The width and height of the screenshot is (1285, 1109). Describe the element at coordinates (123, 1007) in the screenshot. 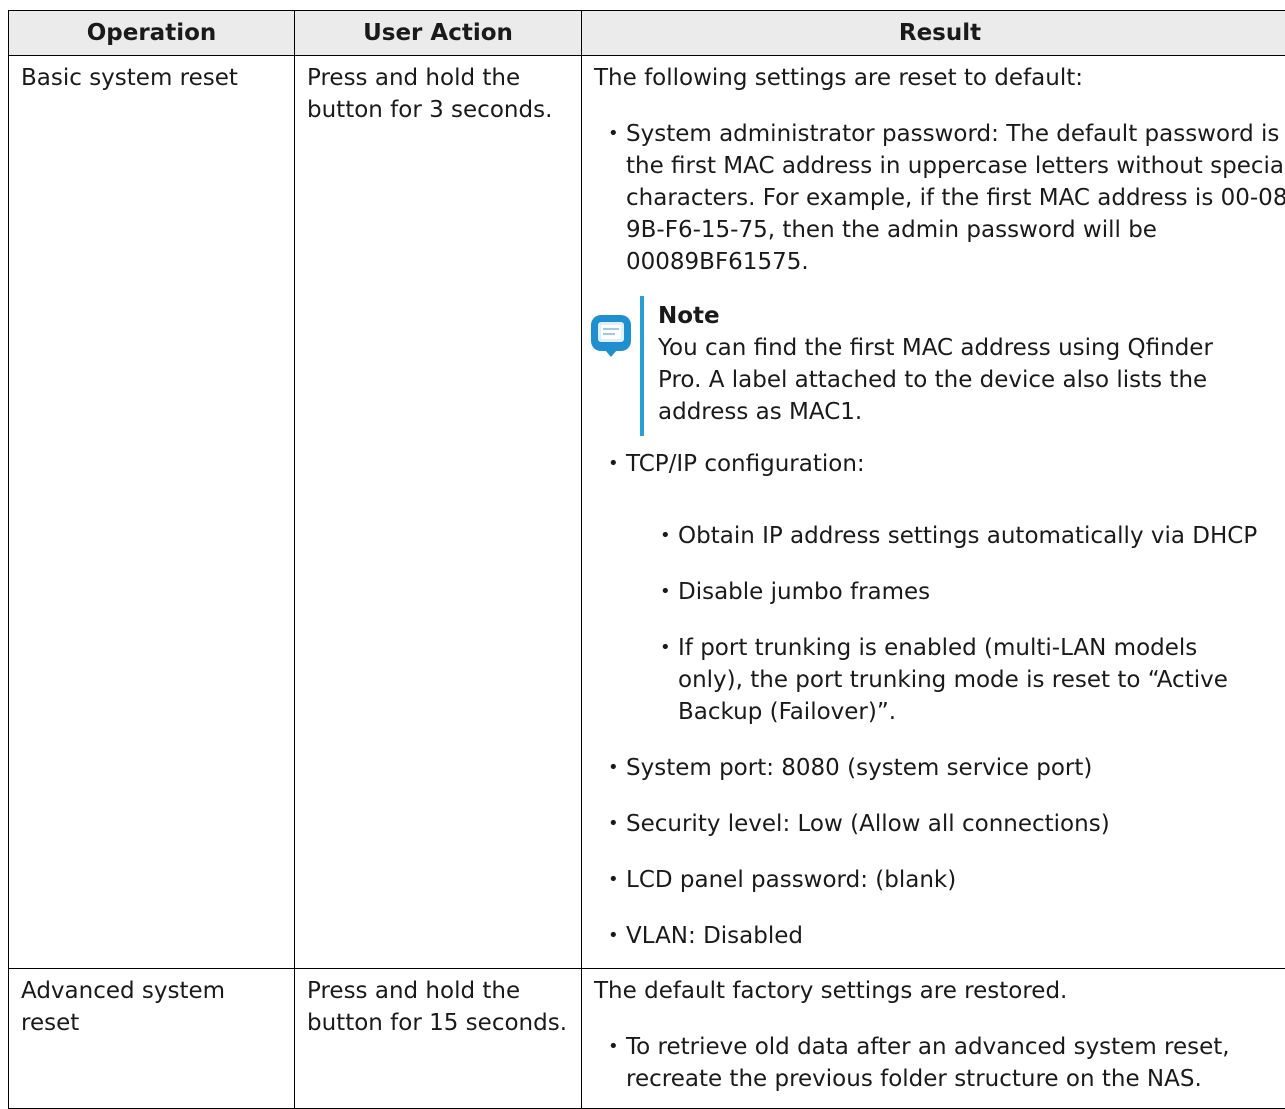

I see `operation-text: Advanced system reset` at that location.